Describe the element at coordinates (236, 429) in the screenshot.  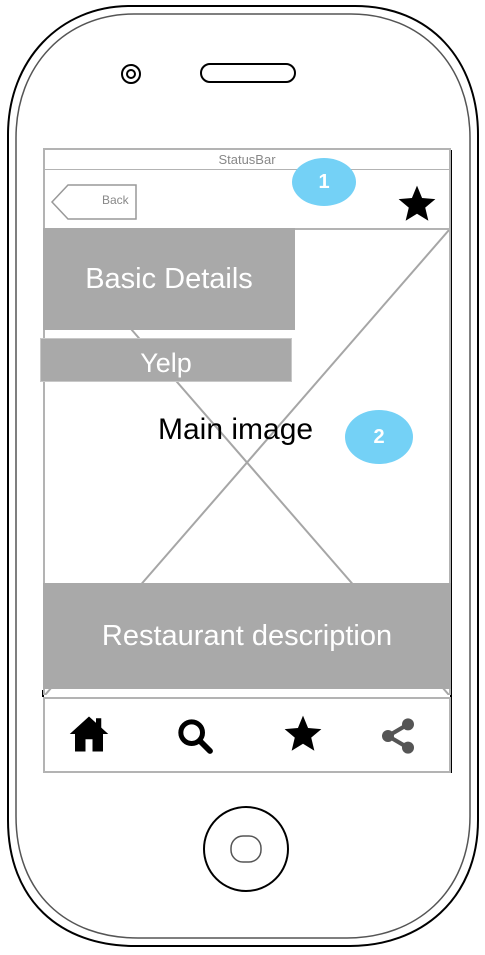
I see `main-image-label: Main image` at that location.